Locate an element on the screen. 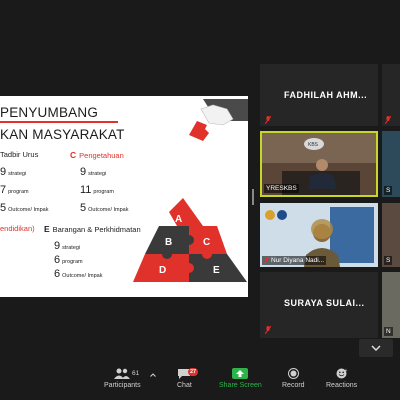 The width and height of the screenshot is (400, 400). chevron-down-icon is located at coordinates (376, 348).